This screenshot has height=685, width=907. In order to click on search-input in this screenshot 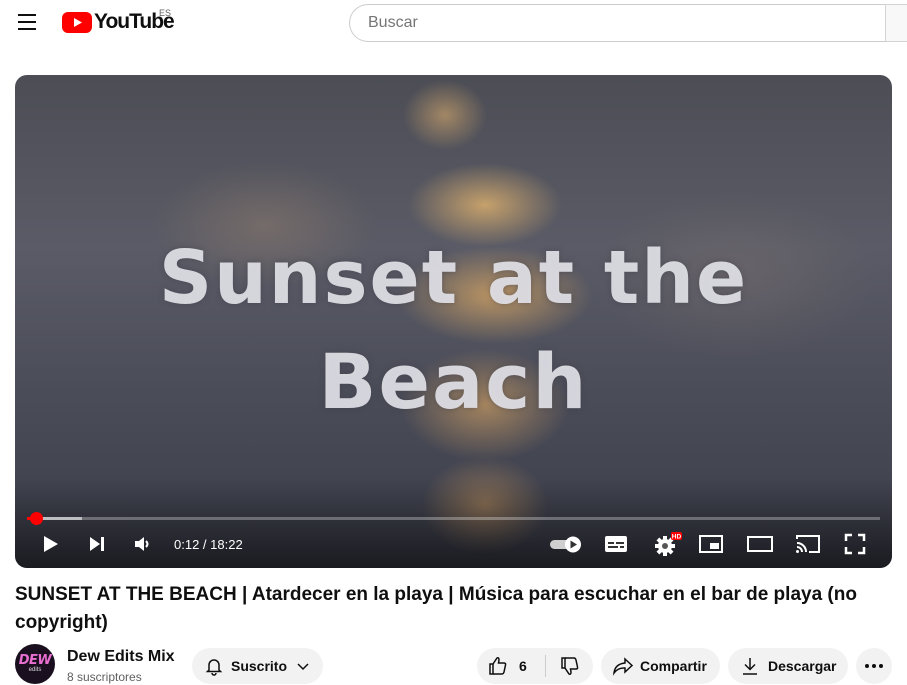, I will do `click(608, 23)`.